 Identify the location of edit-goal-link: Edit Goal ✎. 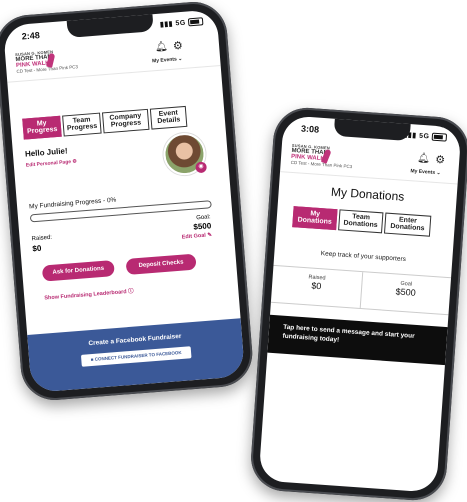
(197, 236).